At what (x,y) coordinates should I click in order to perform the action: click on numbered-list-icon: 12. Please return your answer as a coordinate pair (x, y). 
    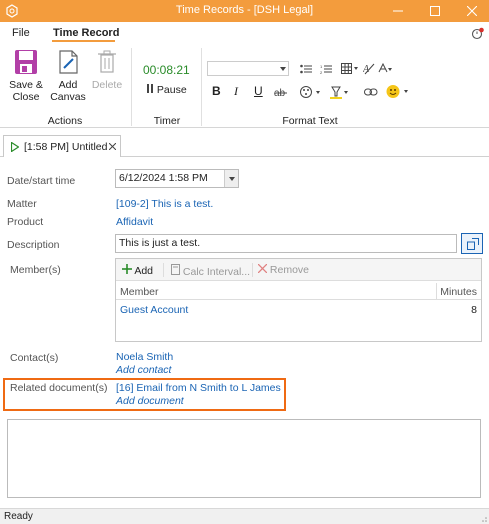
    Looking at the image, I should click on (326, 69).